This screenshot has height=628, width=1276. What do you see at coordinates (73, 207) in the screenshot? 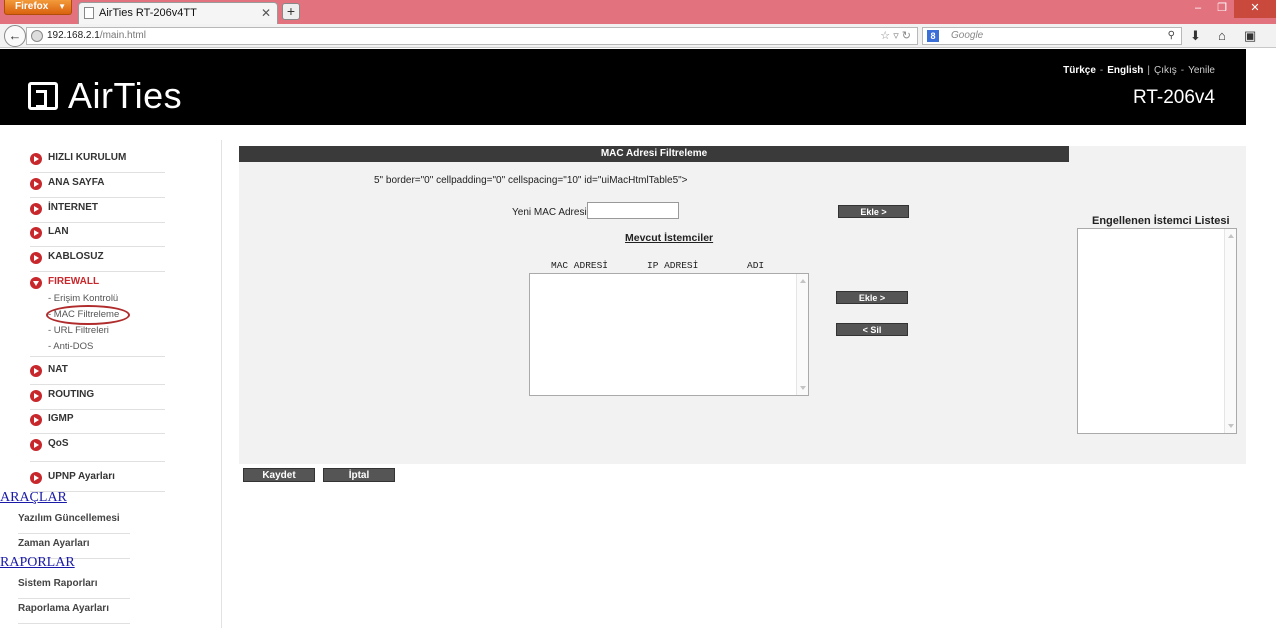
I see `sidebar-item-label: İNTERNET` at bounding box center [73, 207].